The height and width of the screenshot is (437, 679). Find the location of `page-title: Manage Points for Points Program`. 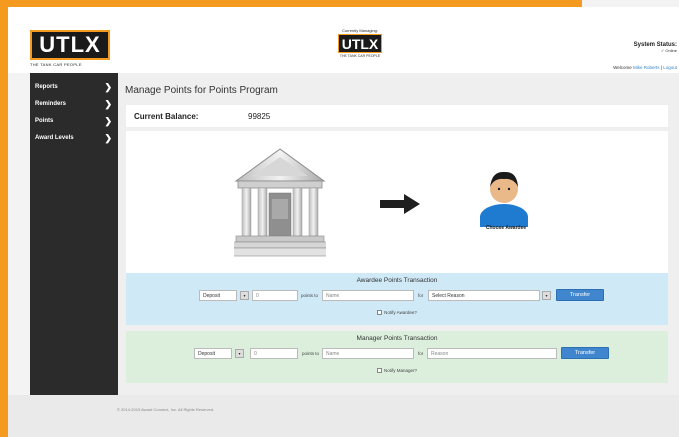

page-title: Manage Points for Points Program is located at coordinates (201, 90).